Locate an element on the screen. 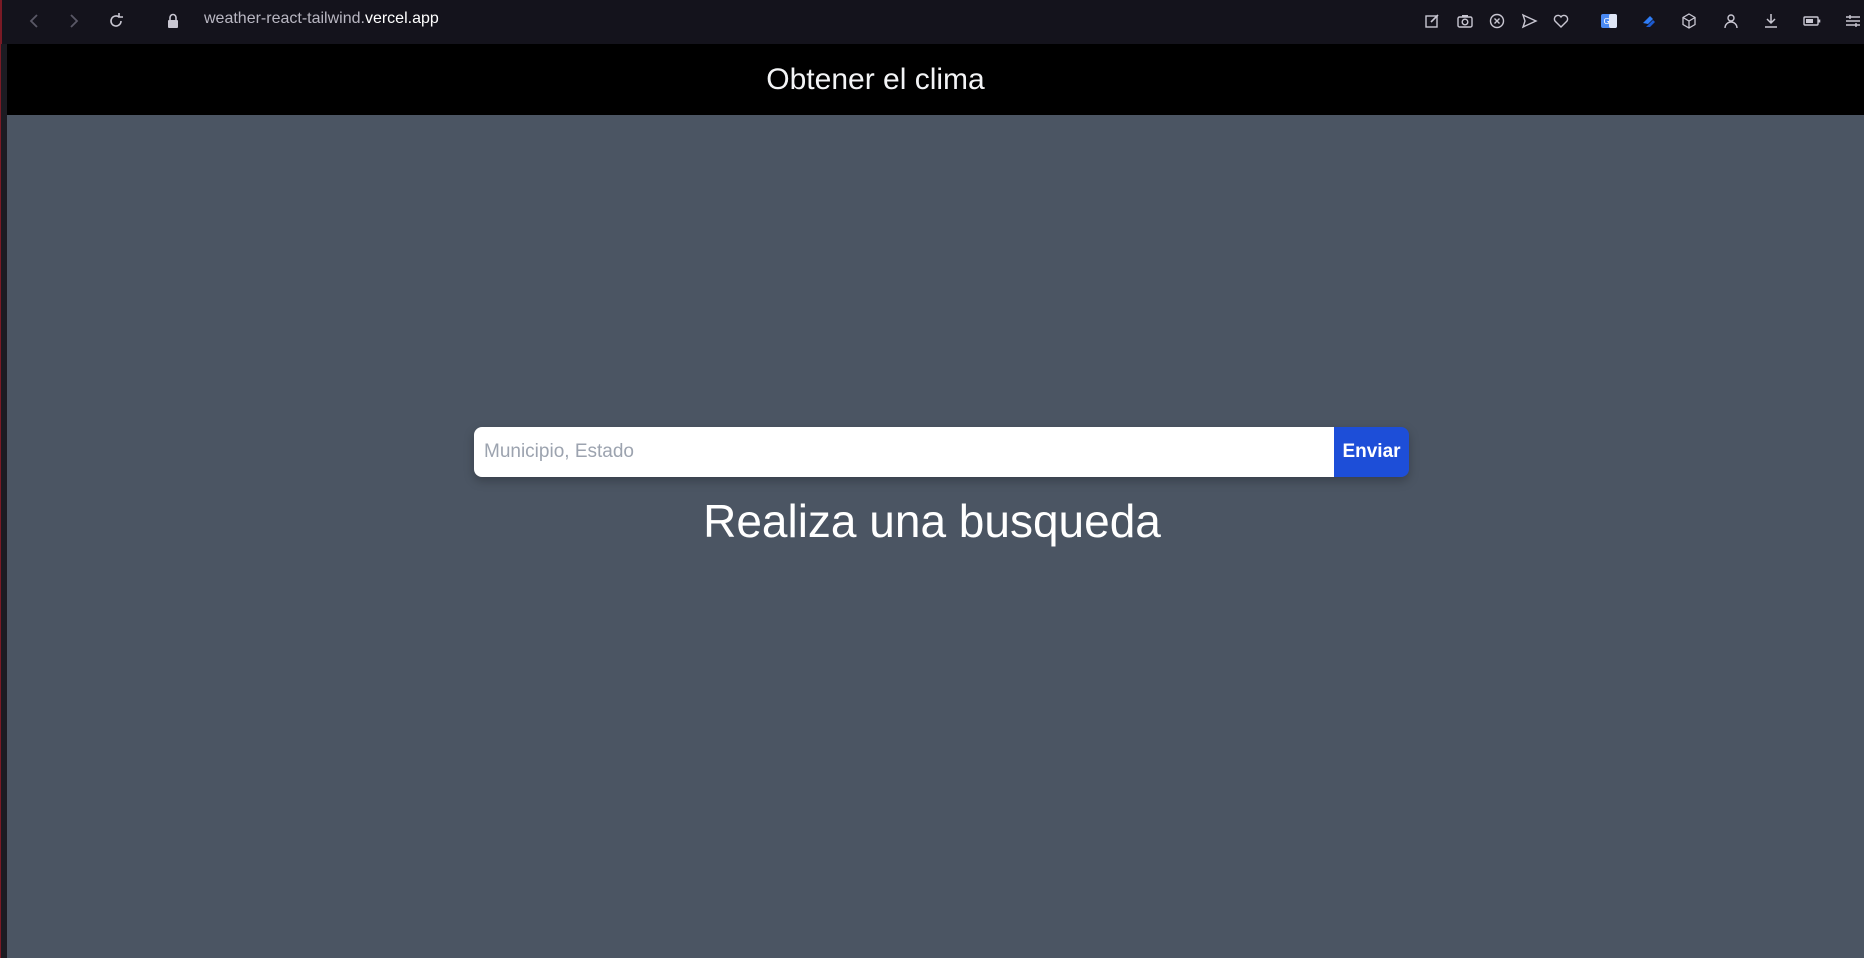  close-circle-icon is located at coordinates (1497, 21).